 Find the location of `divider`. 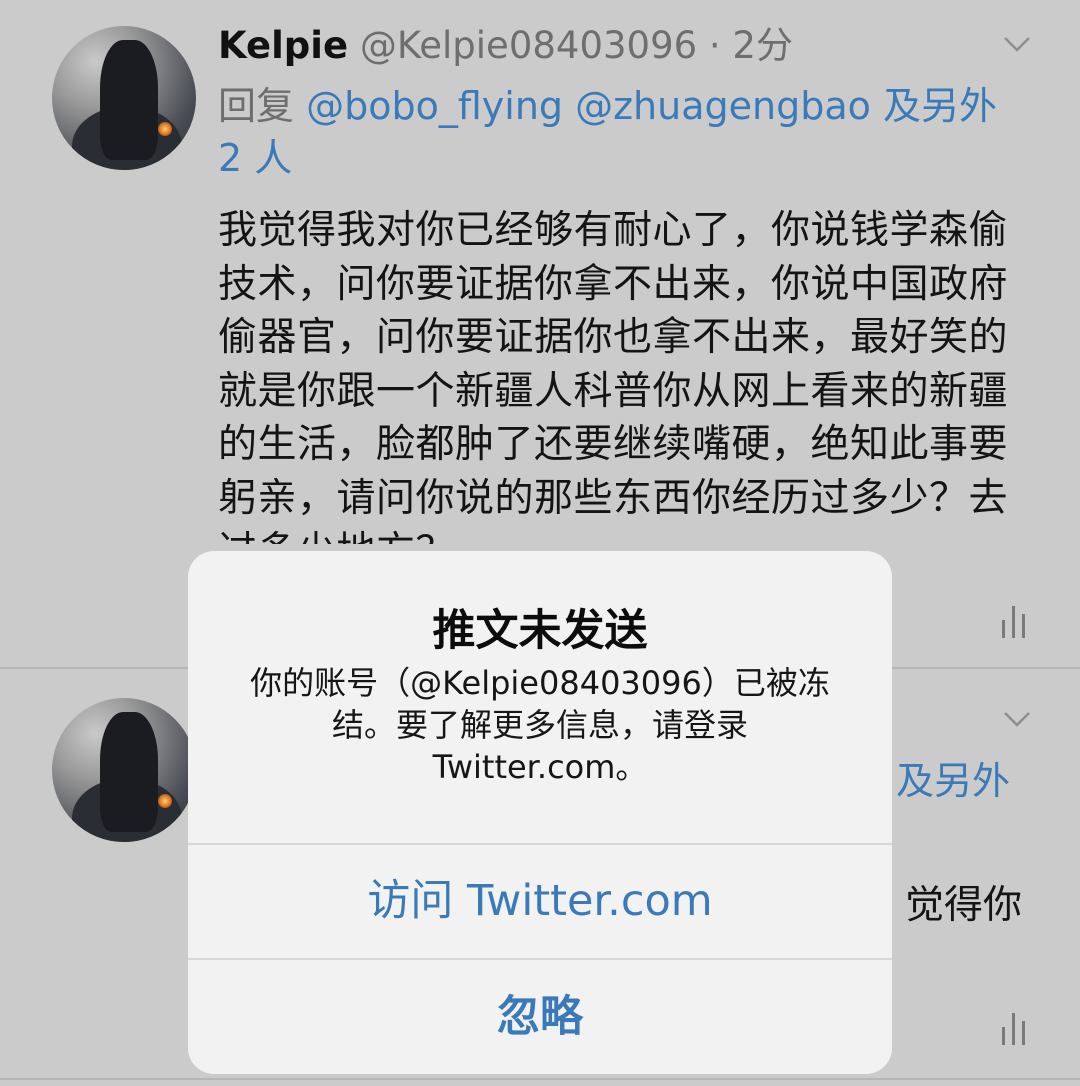

divider is located at coordinates (540, 1079).